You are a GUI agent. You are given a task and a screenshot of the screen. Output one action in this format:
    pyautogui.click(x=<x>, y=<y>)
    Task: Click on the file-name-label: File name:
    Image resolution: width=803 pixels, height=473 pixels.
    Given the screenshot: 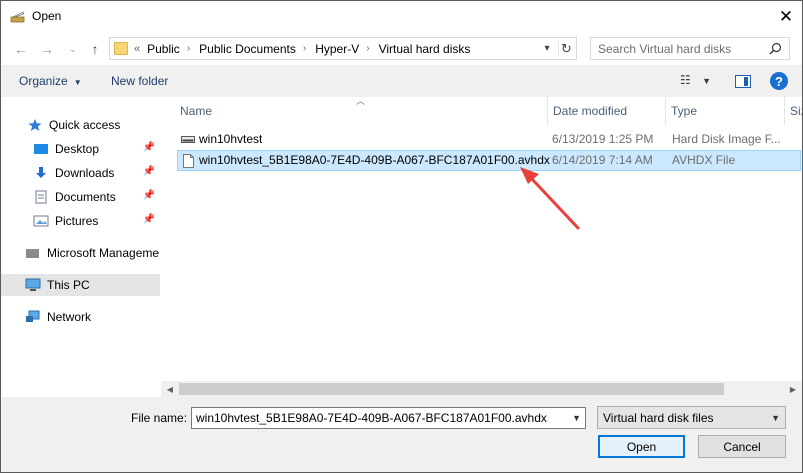 What is the action you would take?
    pyautogui.click(x=159, y=418)
    